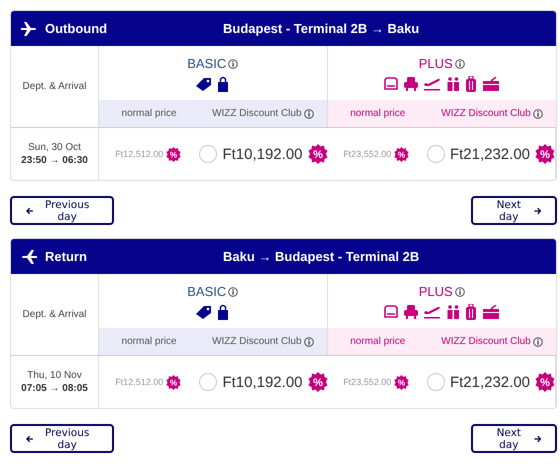 Image resolution: width=560 pixels, height=466 pixels. What do you see at coordinates (321, 256) in the screenshot?
I see `route-title: Baku → Budapest - Terminal 2B` at bounding box center [321, 256].